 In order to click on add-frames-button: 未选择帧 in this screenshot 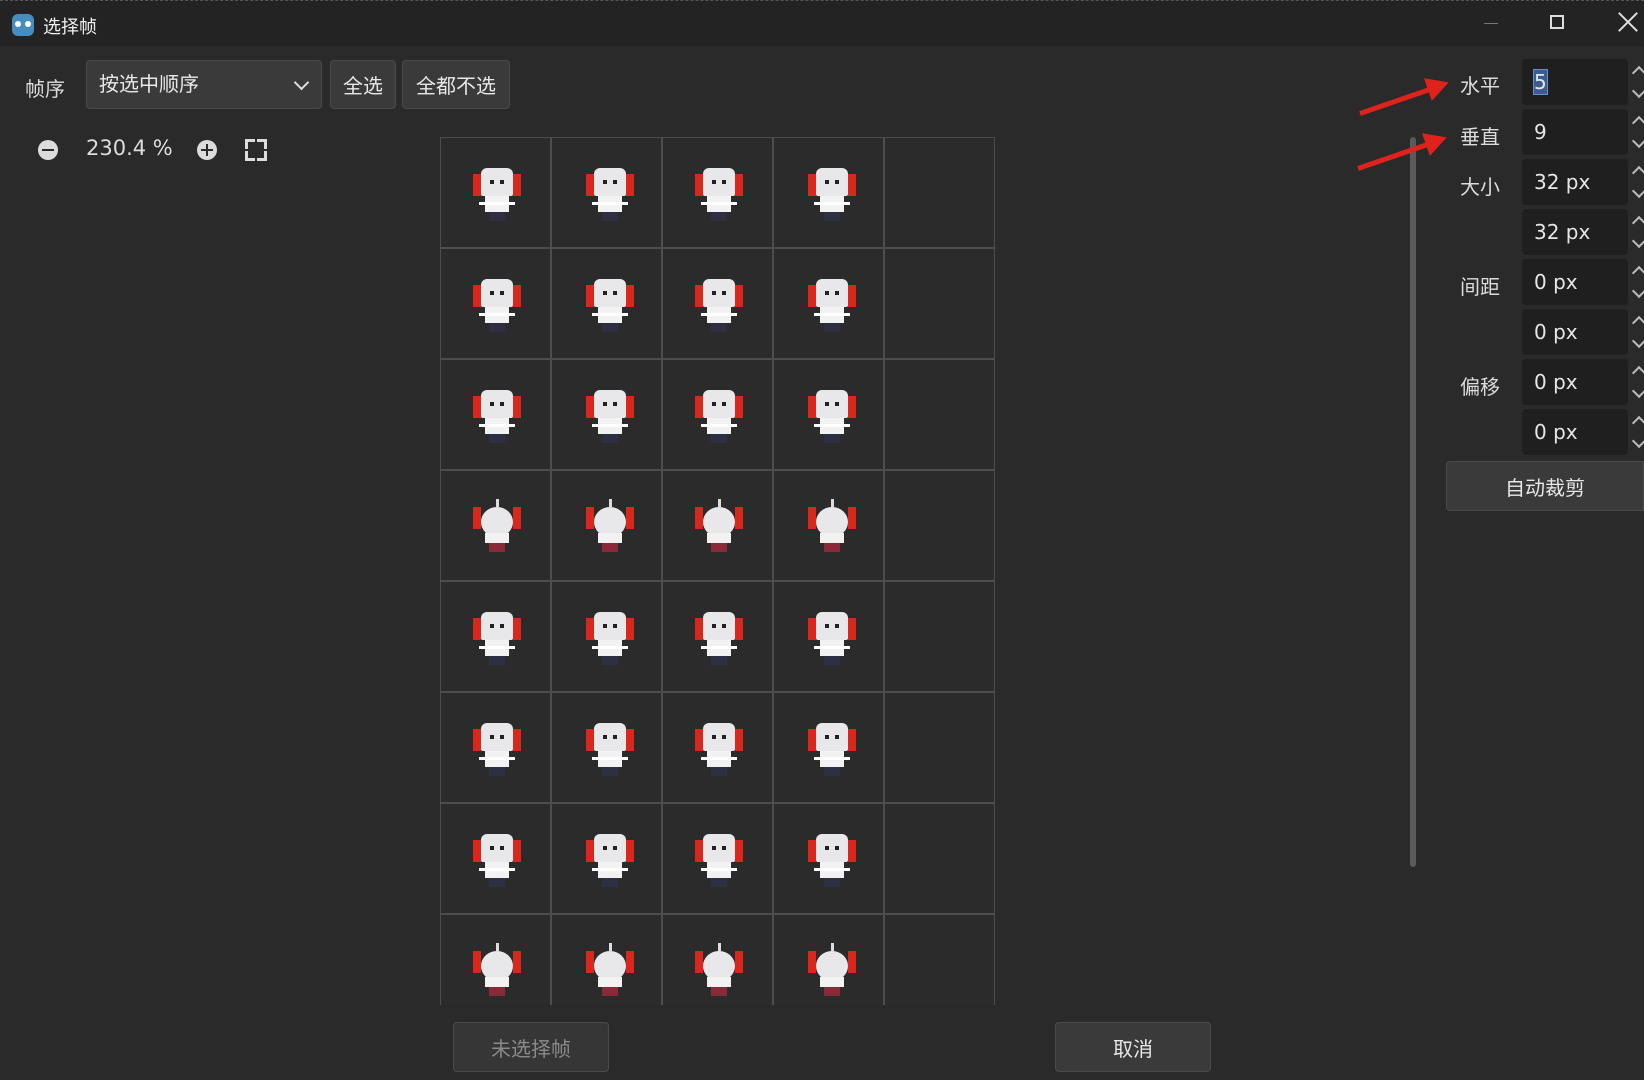, I will do `click(531, 1047)`.